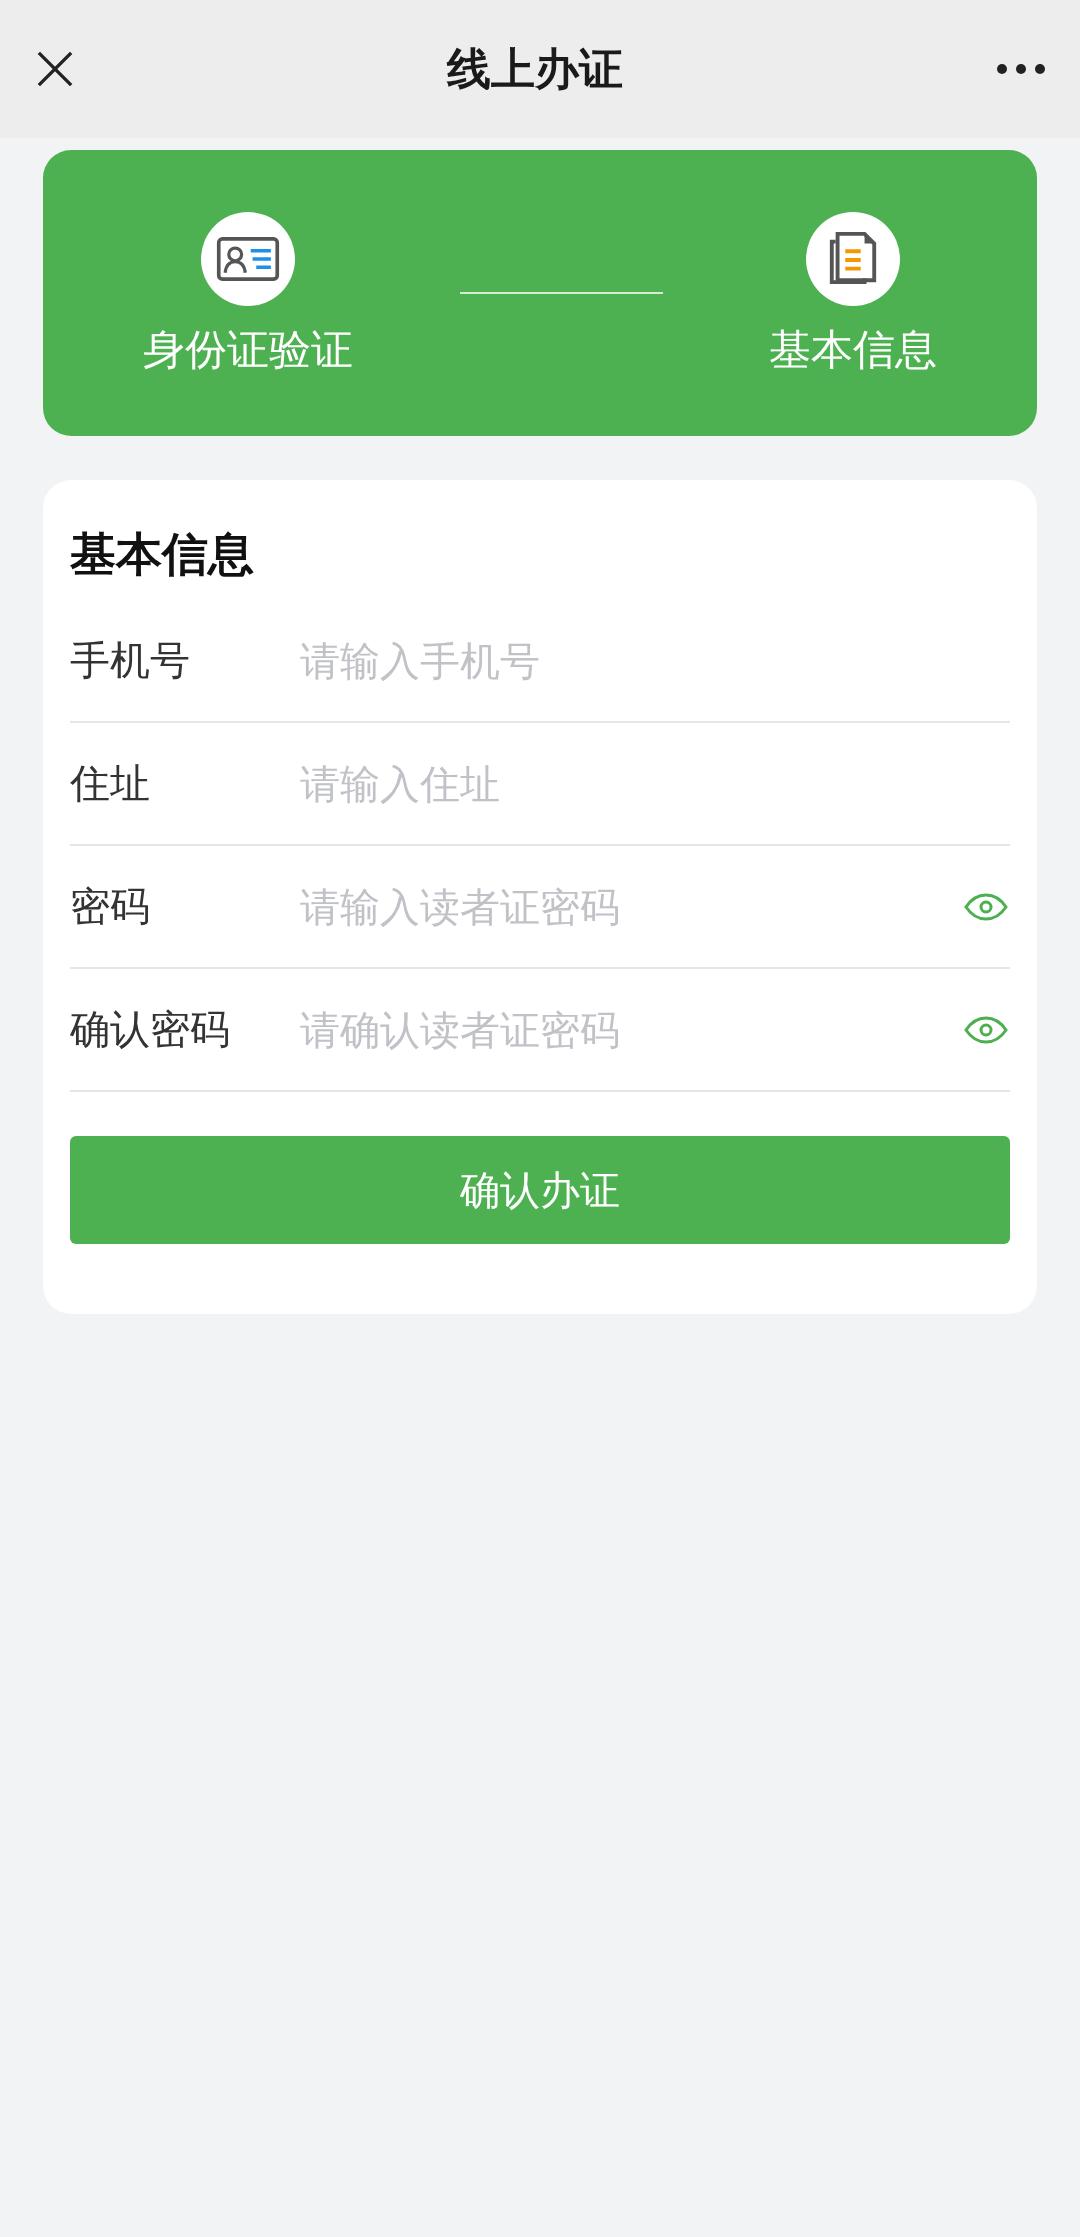 The height and width of the screenshot is (2237, 1080). What do you see at coordinates (853, 350) in the screenshot?
I see `step-label: 基本信息` at bounding box center [853, 350].